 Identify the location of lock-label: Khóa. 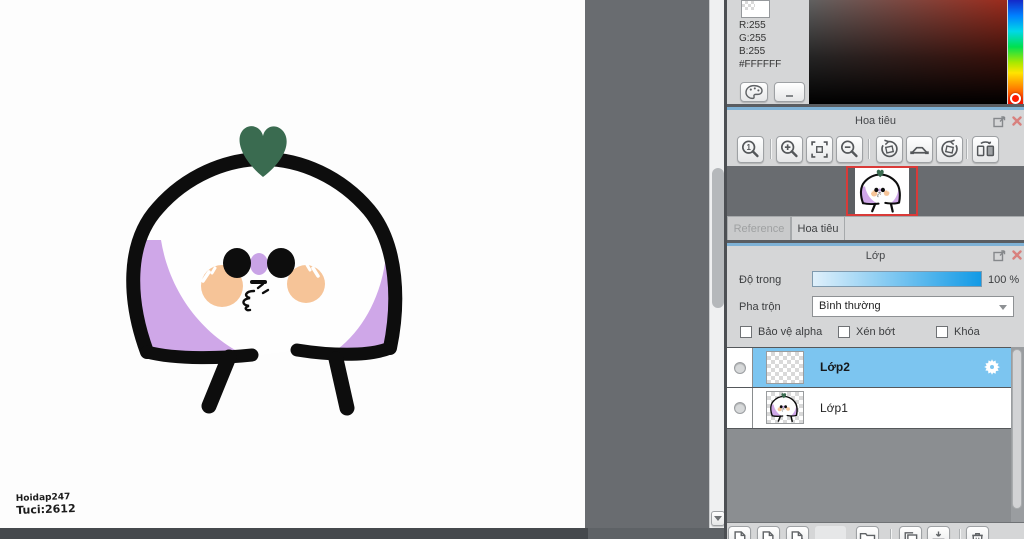
(967, 332).